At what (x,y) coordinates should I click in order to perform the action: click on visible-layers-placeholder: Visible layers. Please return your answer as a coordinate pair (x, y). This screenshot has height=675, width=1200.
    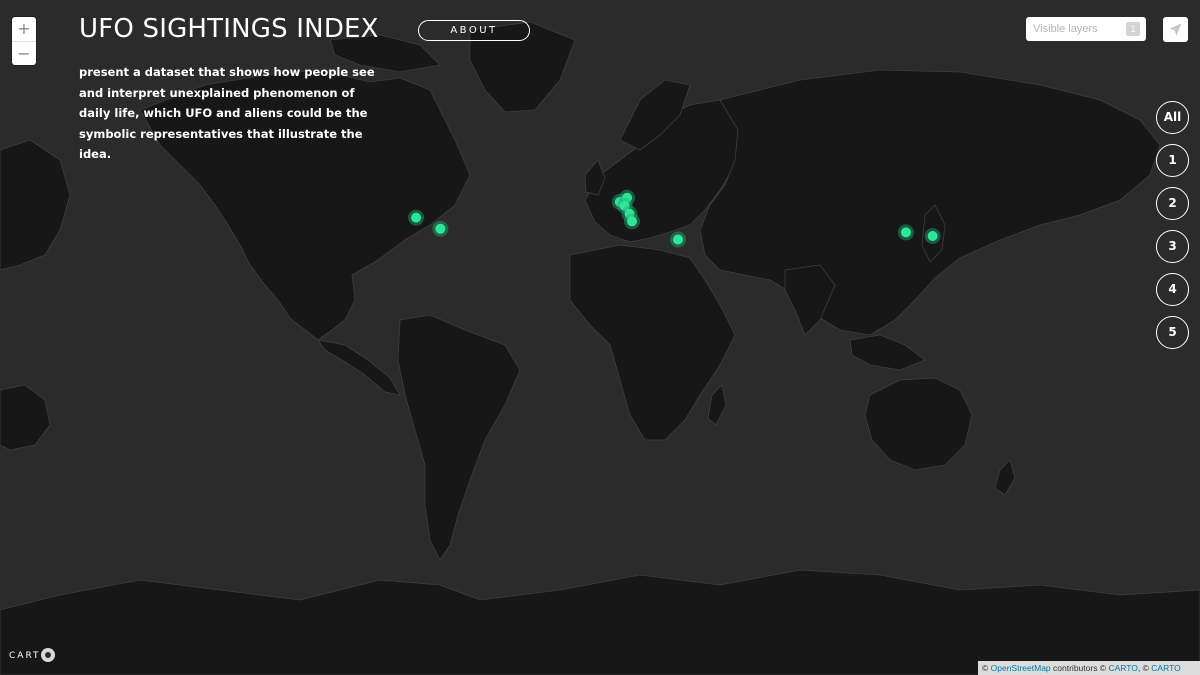
    Looking at the image, I should click on (1065, 29).